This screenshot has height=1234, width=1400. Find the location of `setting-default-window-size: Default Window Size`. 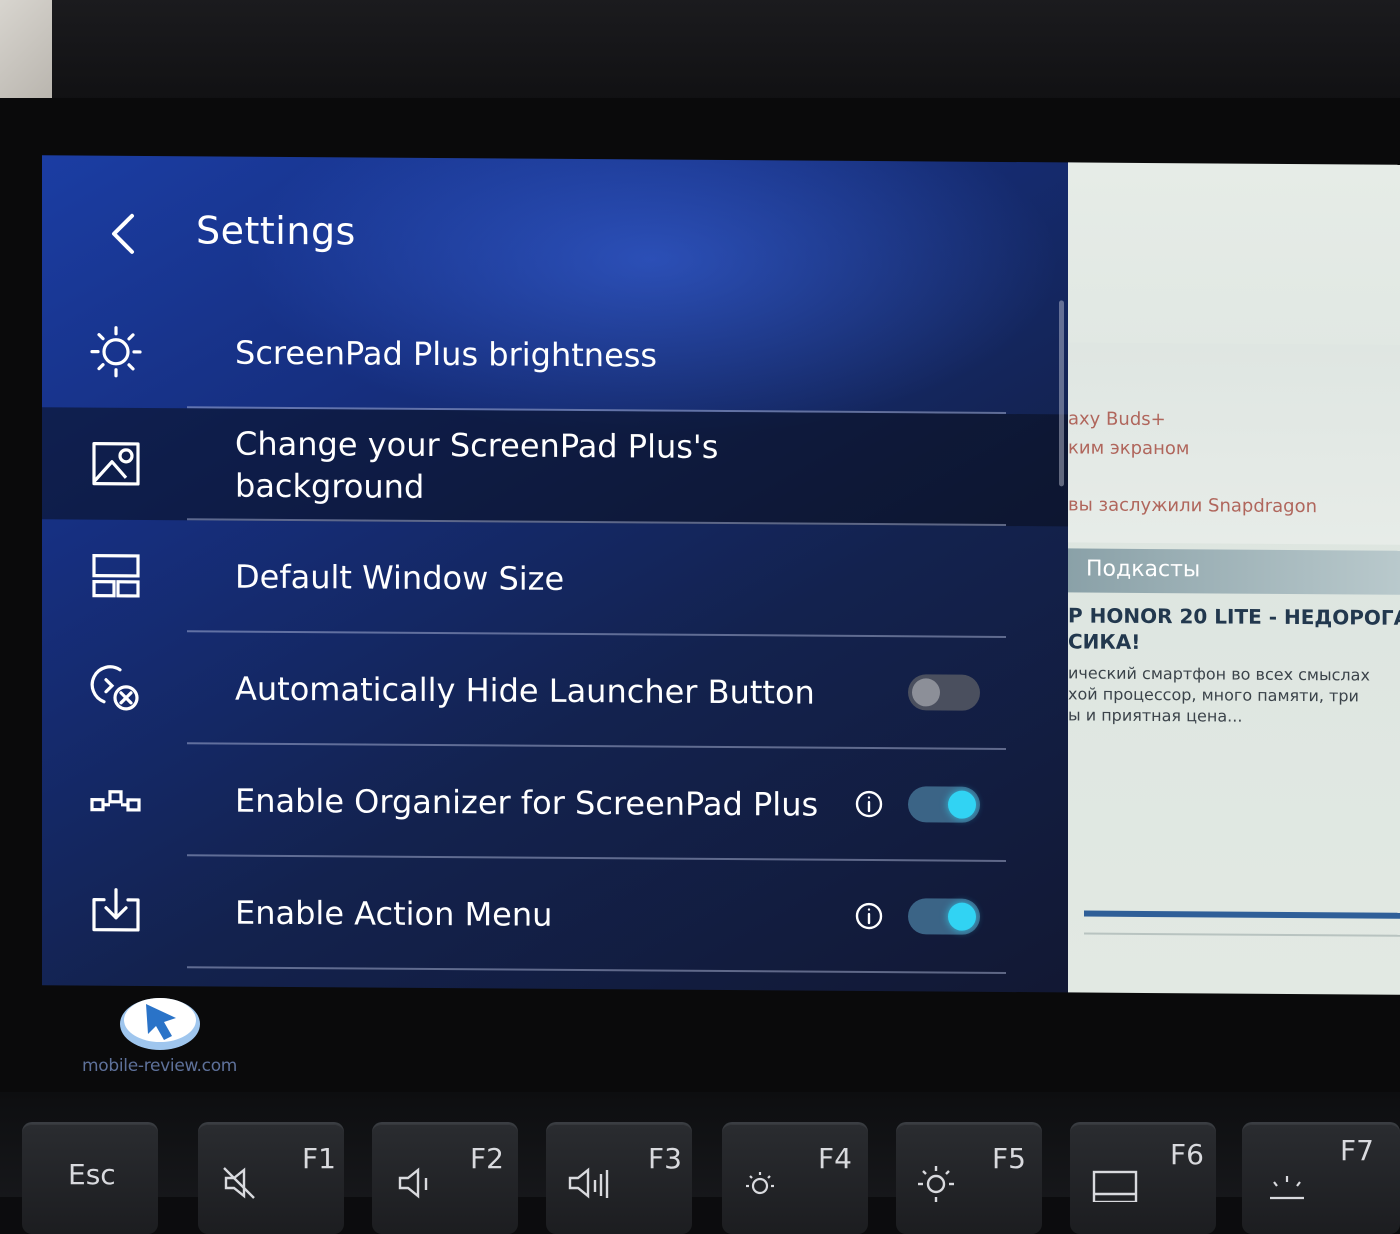

setting-default-window-size: Default Window Size is located at coordinates (560, 578).